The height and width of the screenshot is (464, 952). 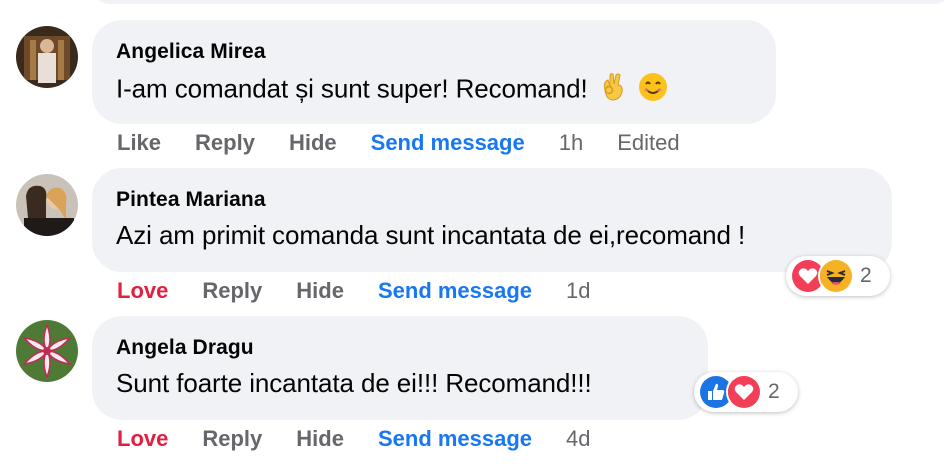 What do you see at coordinates (648, 143) in the screenshot?
I see `edited-label: Edited` at bounding box center [648, 143].